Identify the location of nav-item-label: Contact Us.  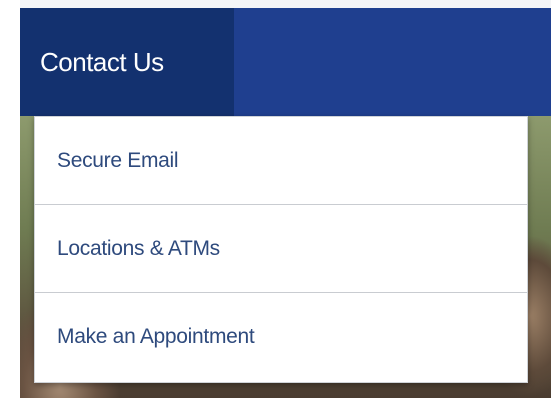
(102, 61).